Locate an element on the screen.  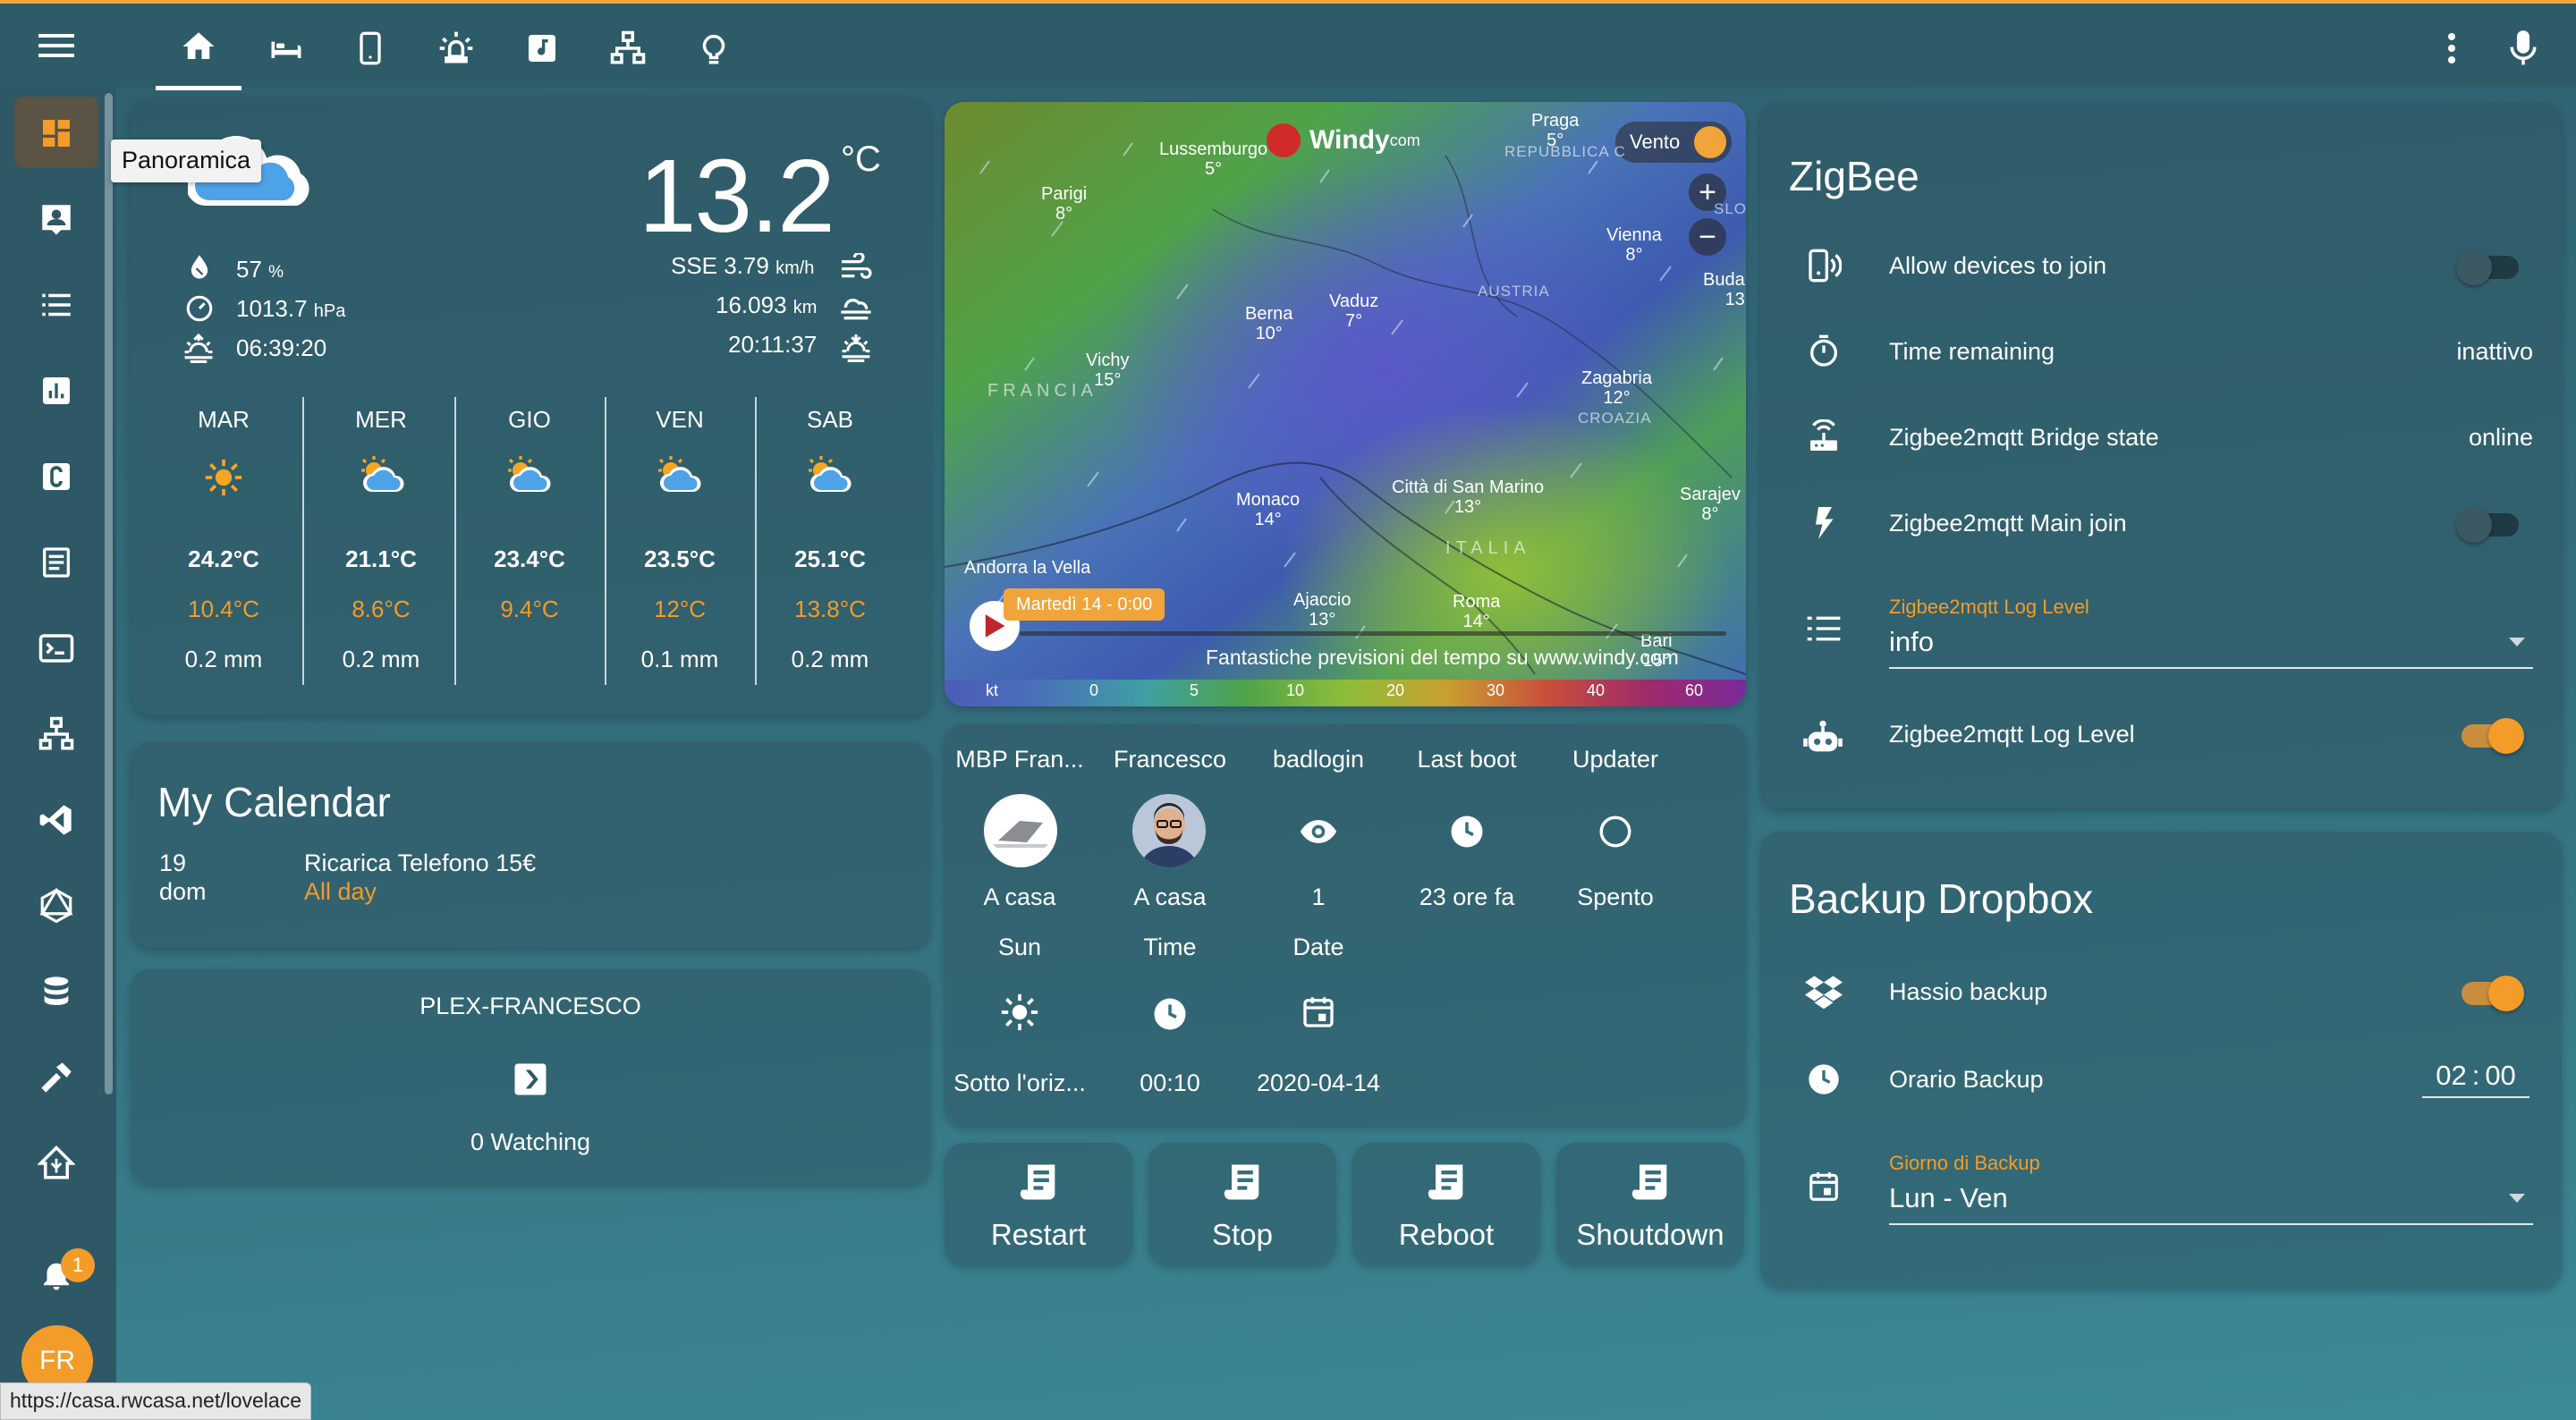
zoom-out-button: − is located at coordinates (1707, 237).